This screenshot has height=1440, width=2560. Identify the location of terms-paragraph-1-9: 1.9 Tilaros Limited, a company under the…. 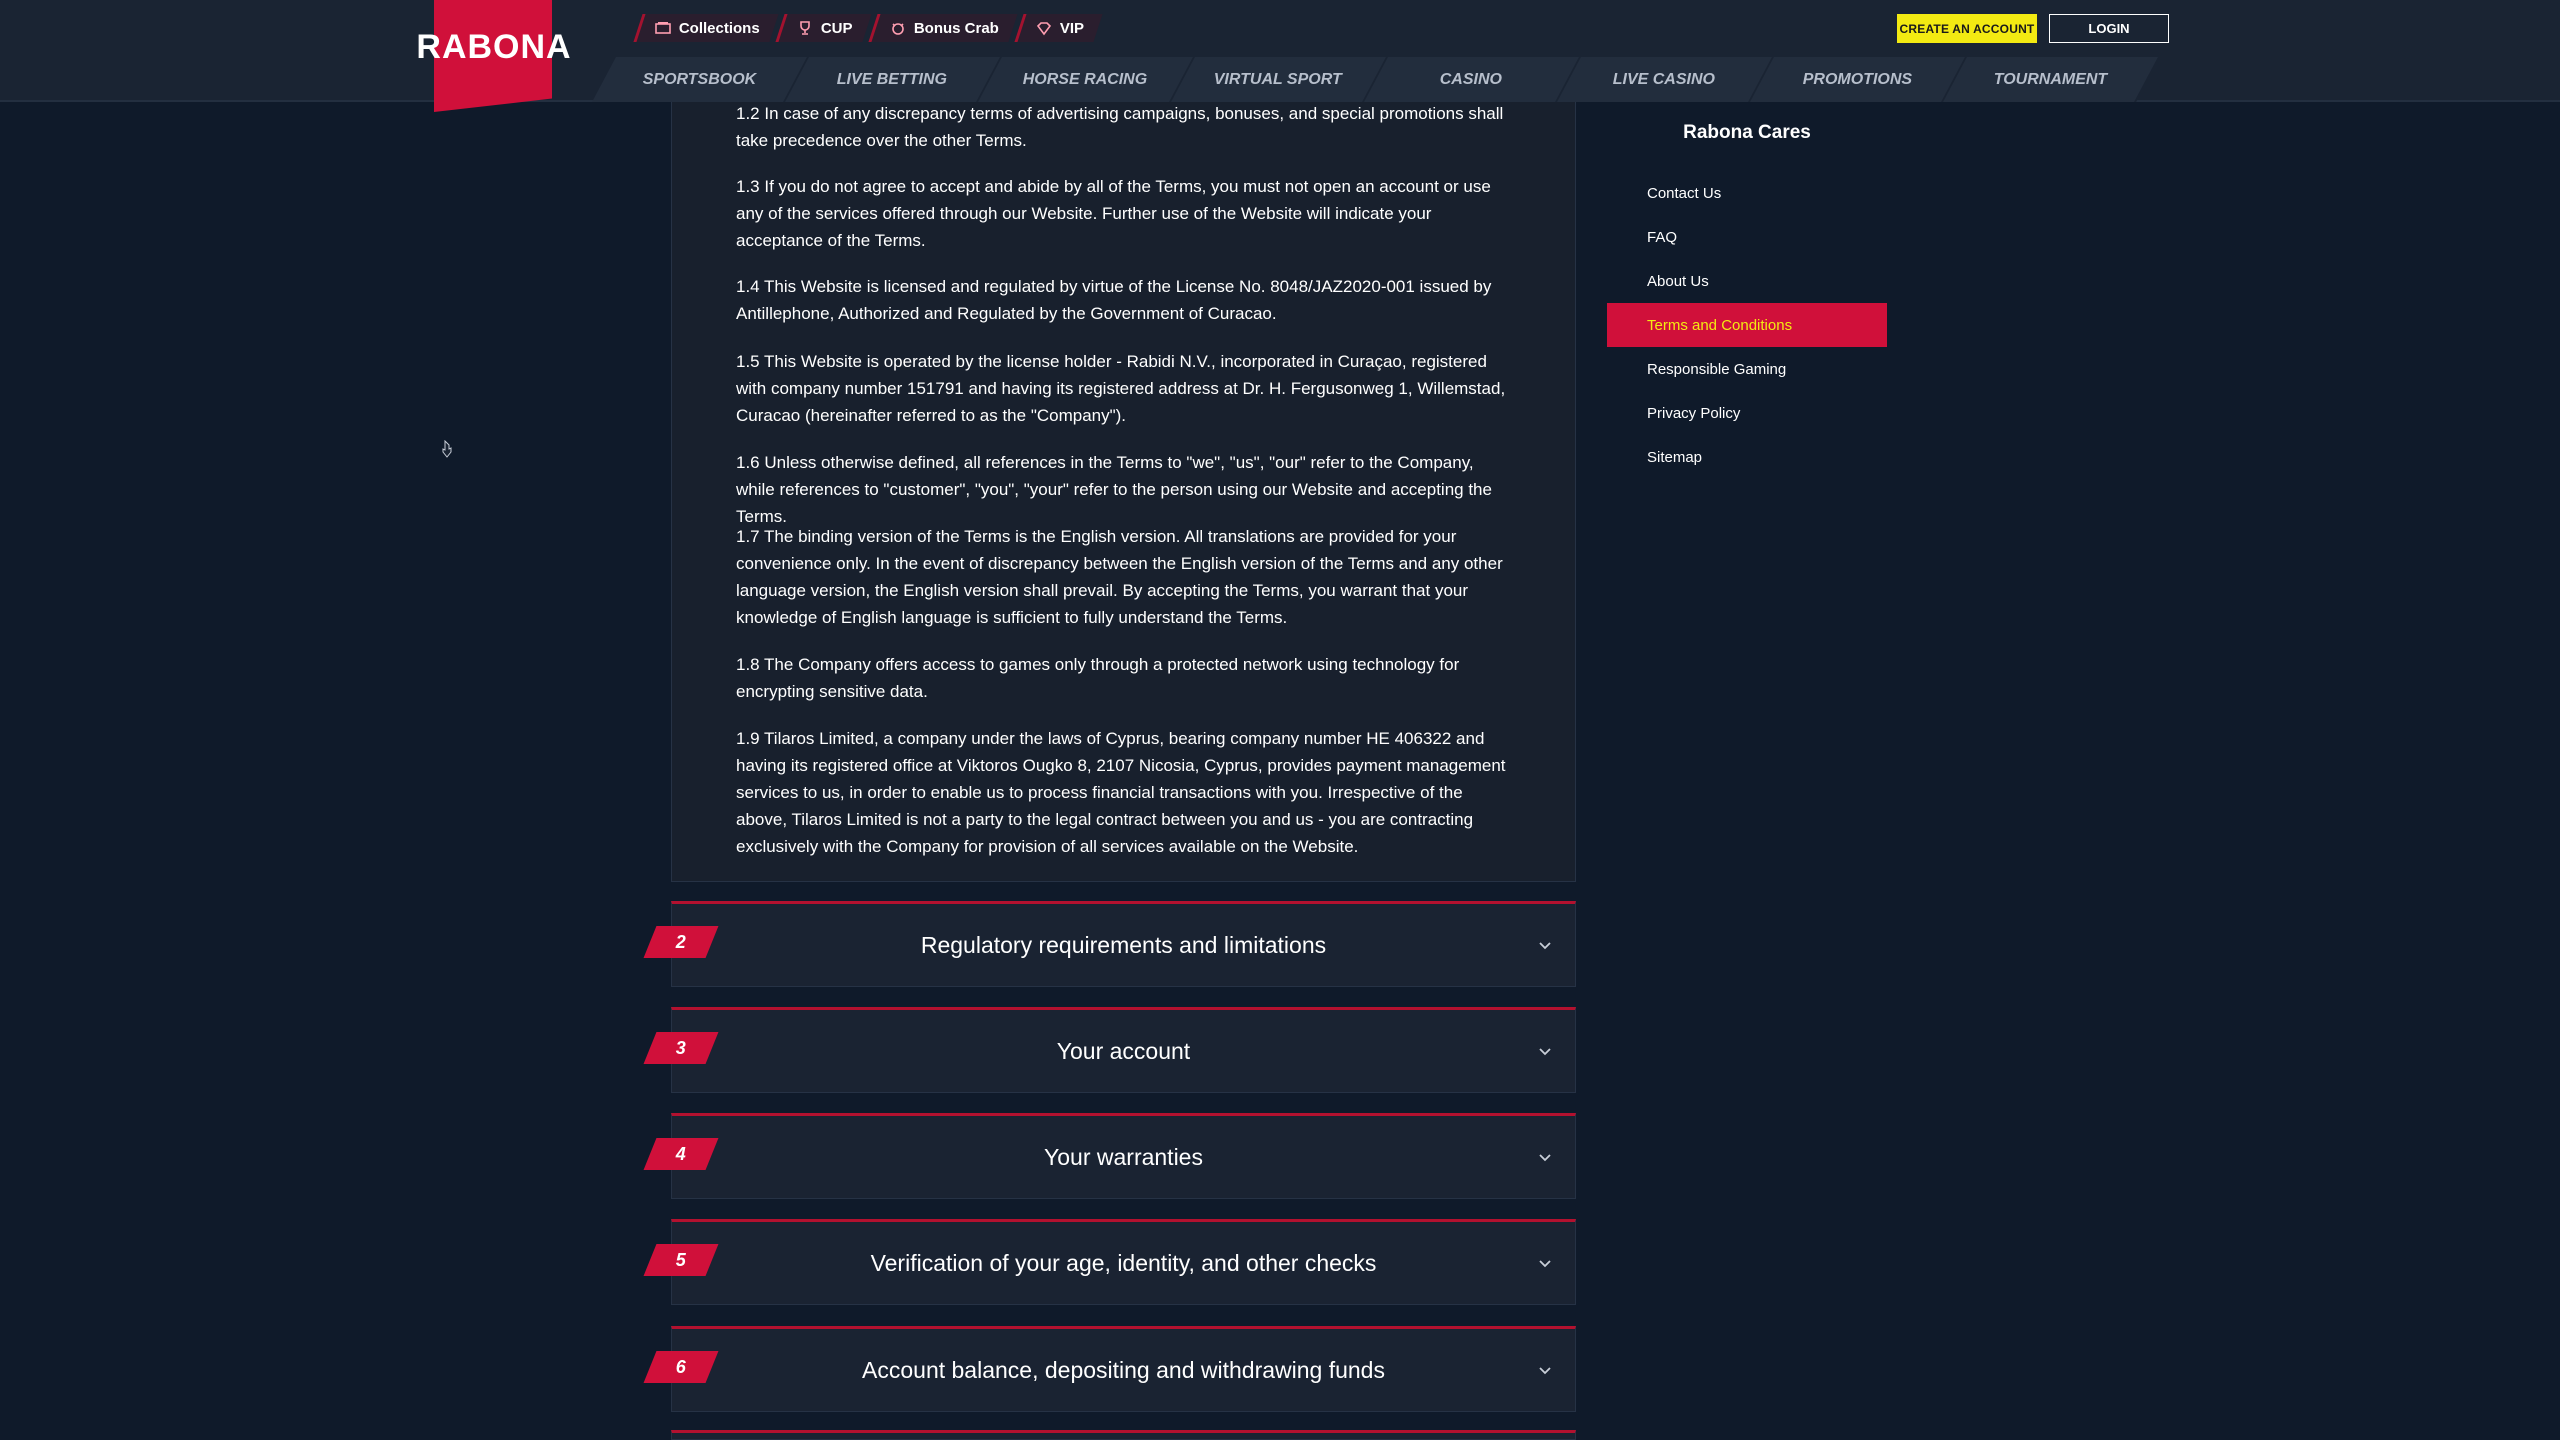
(1121, 792).